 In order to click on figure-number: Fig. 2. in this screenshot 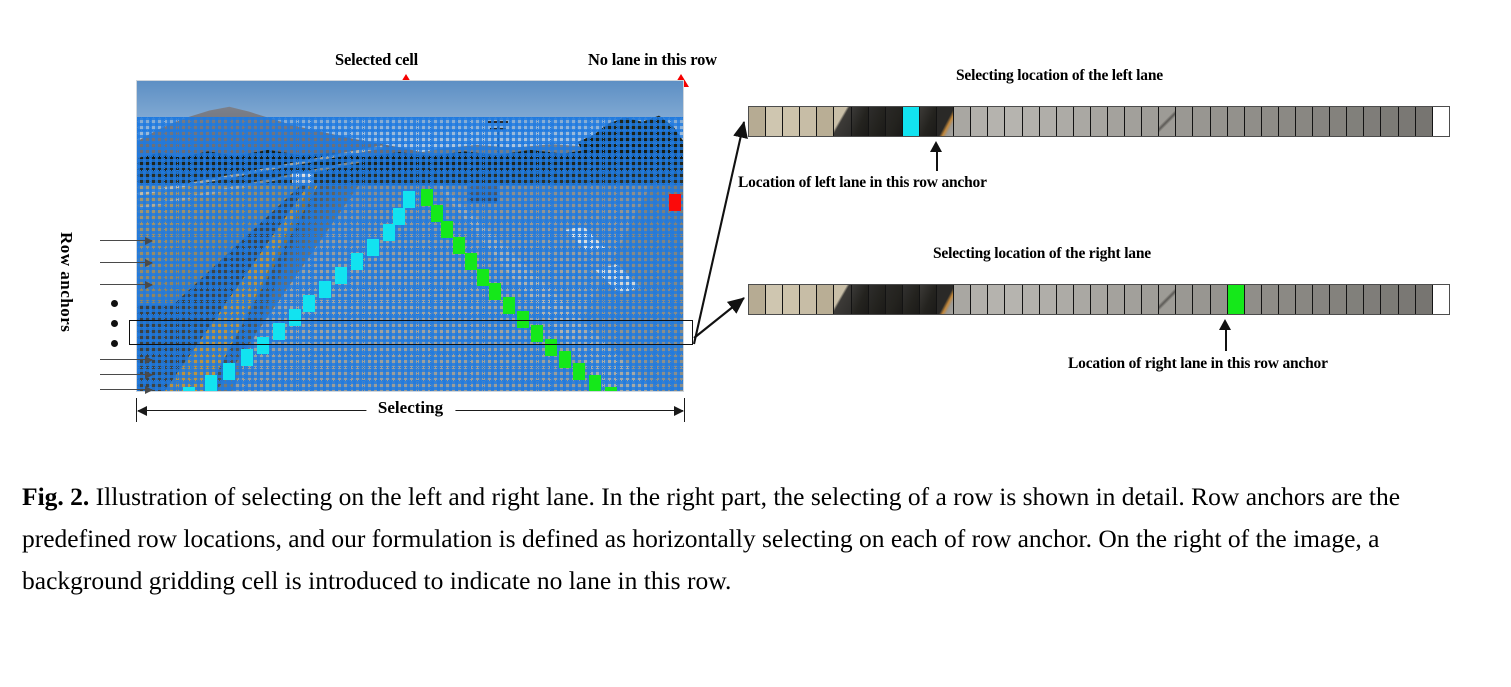, I will do `click(56, 496)`.